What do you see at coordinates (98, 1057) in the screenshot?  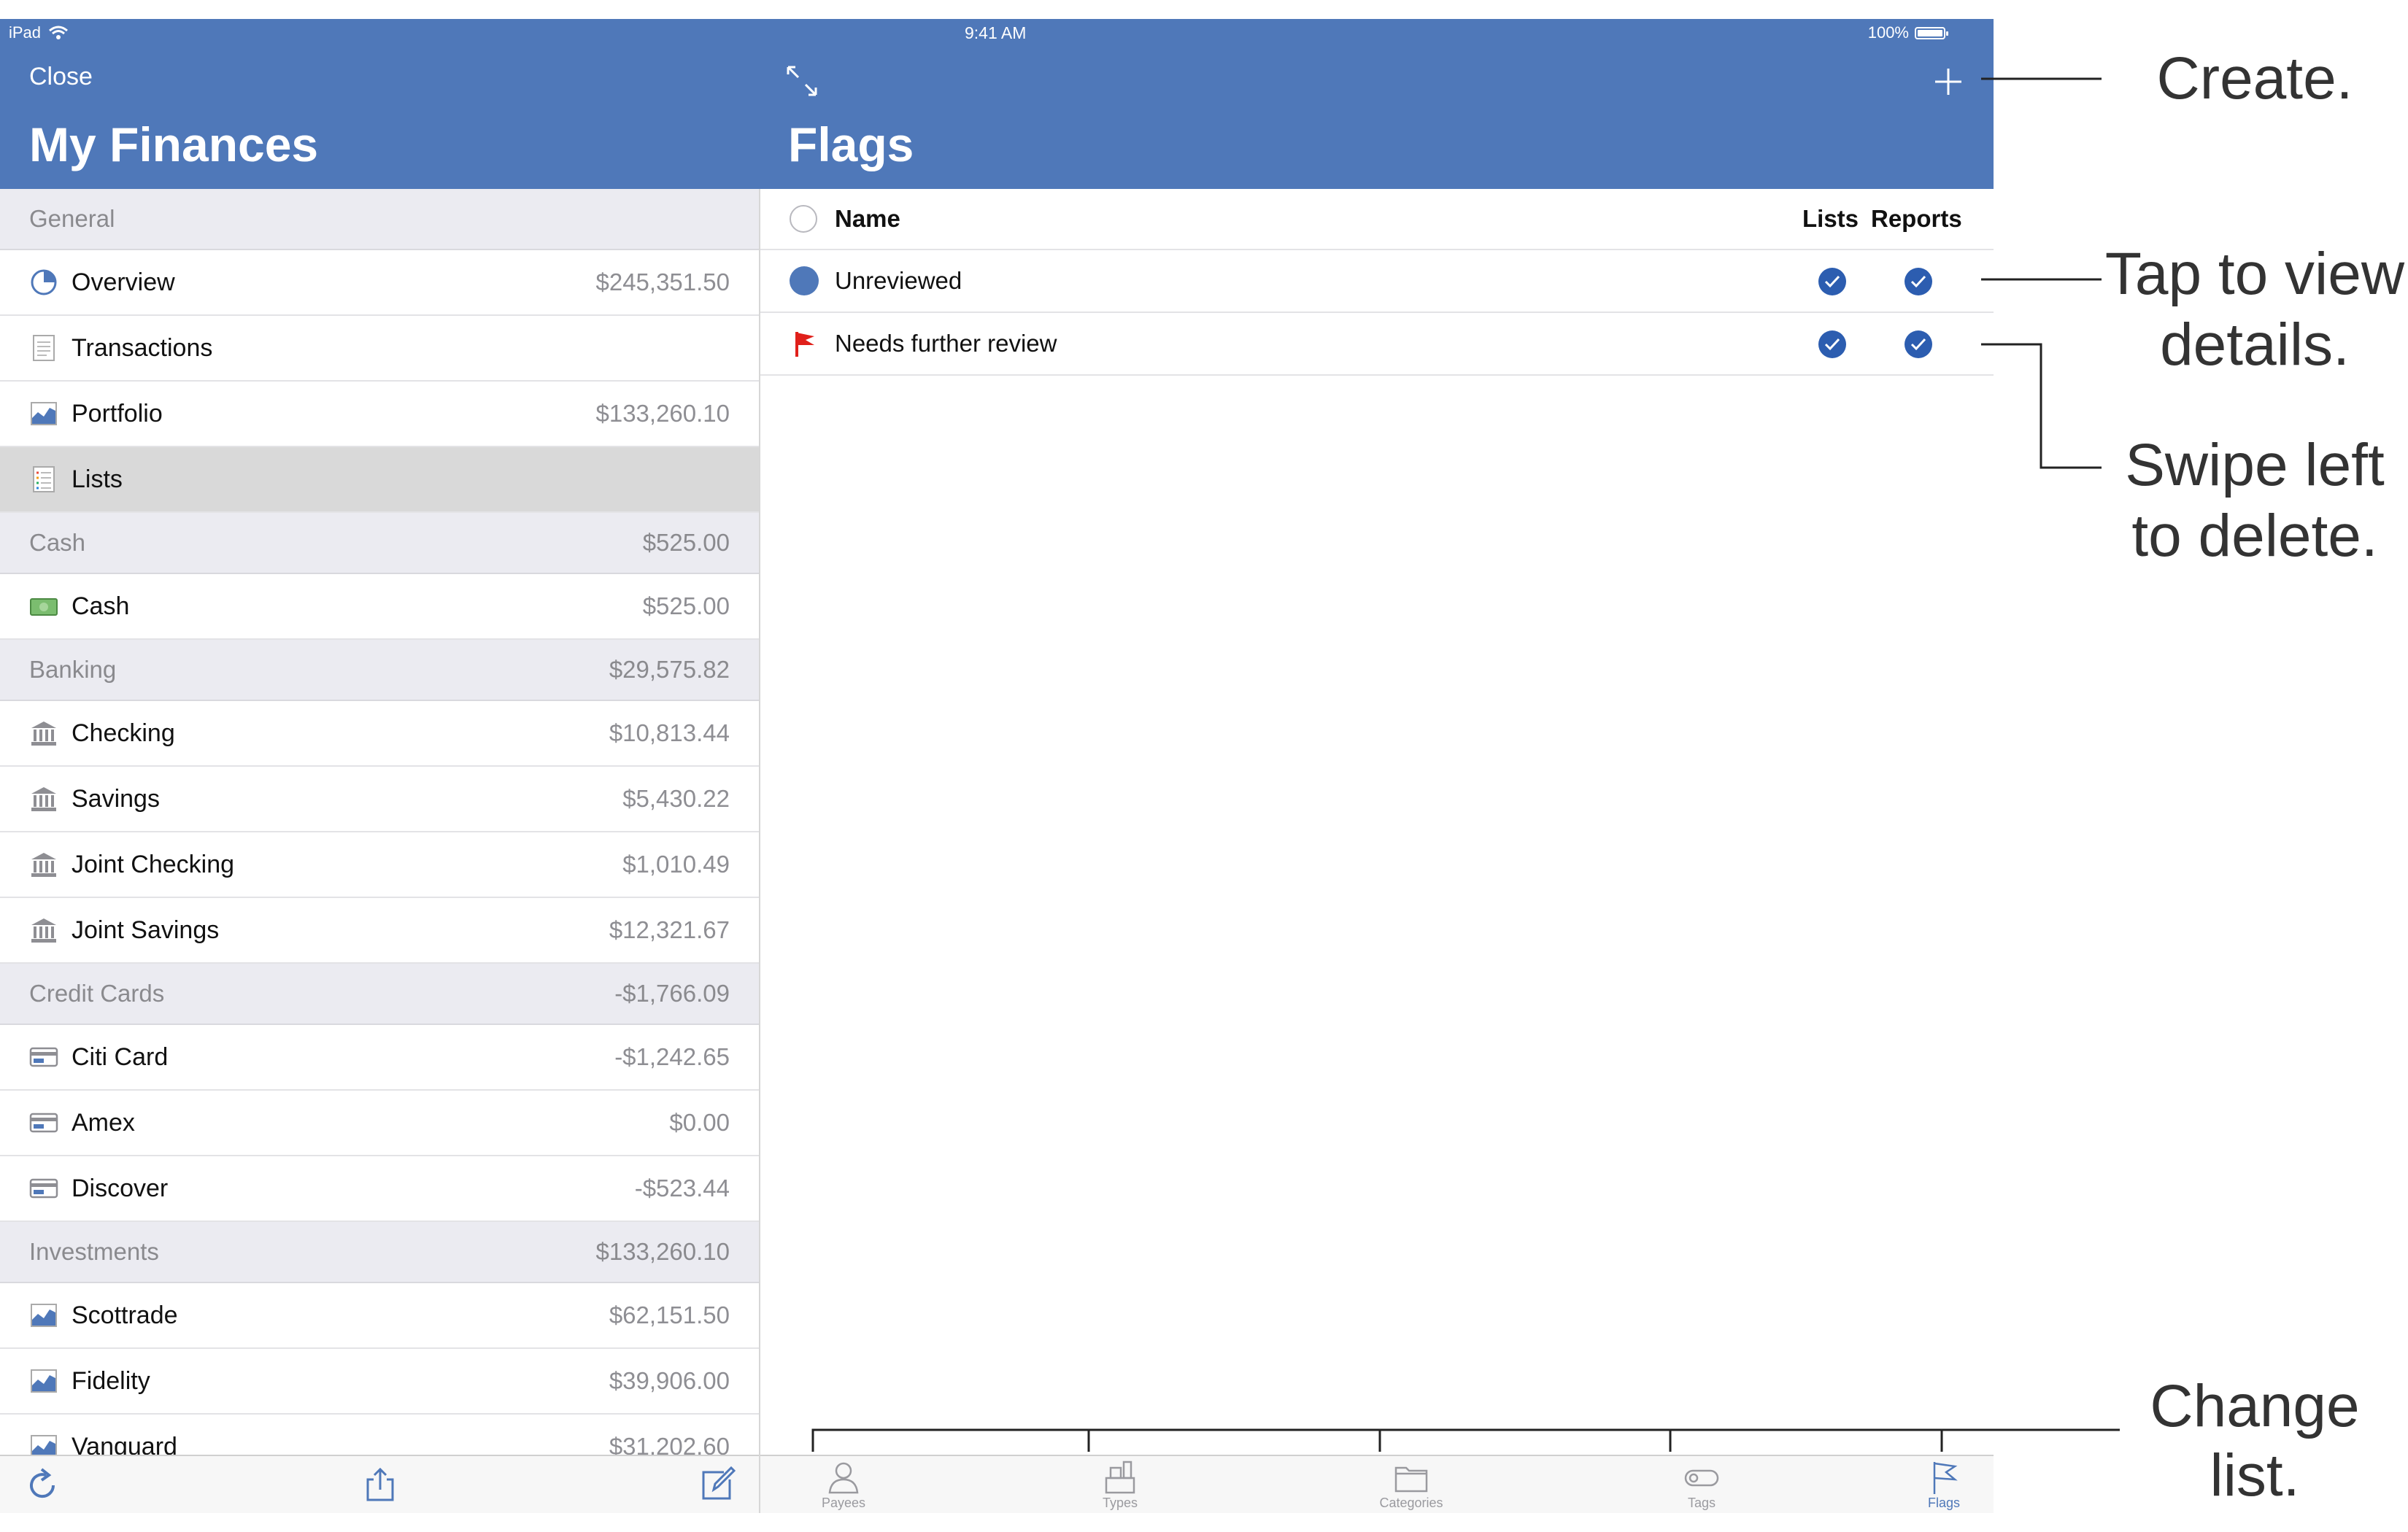 I see `sidebar-item-label-group: Citi Card` at bounding box center [98, 1057].